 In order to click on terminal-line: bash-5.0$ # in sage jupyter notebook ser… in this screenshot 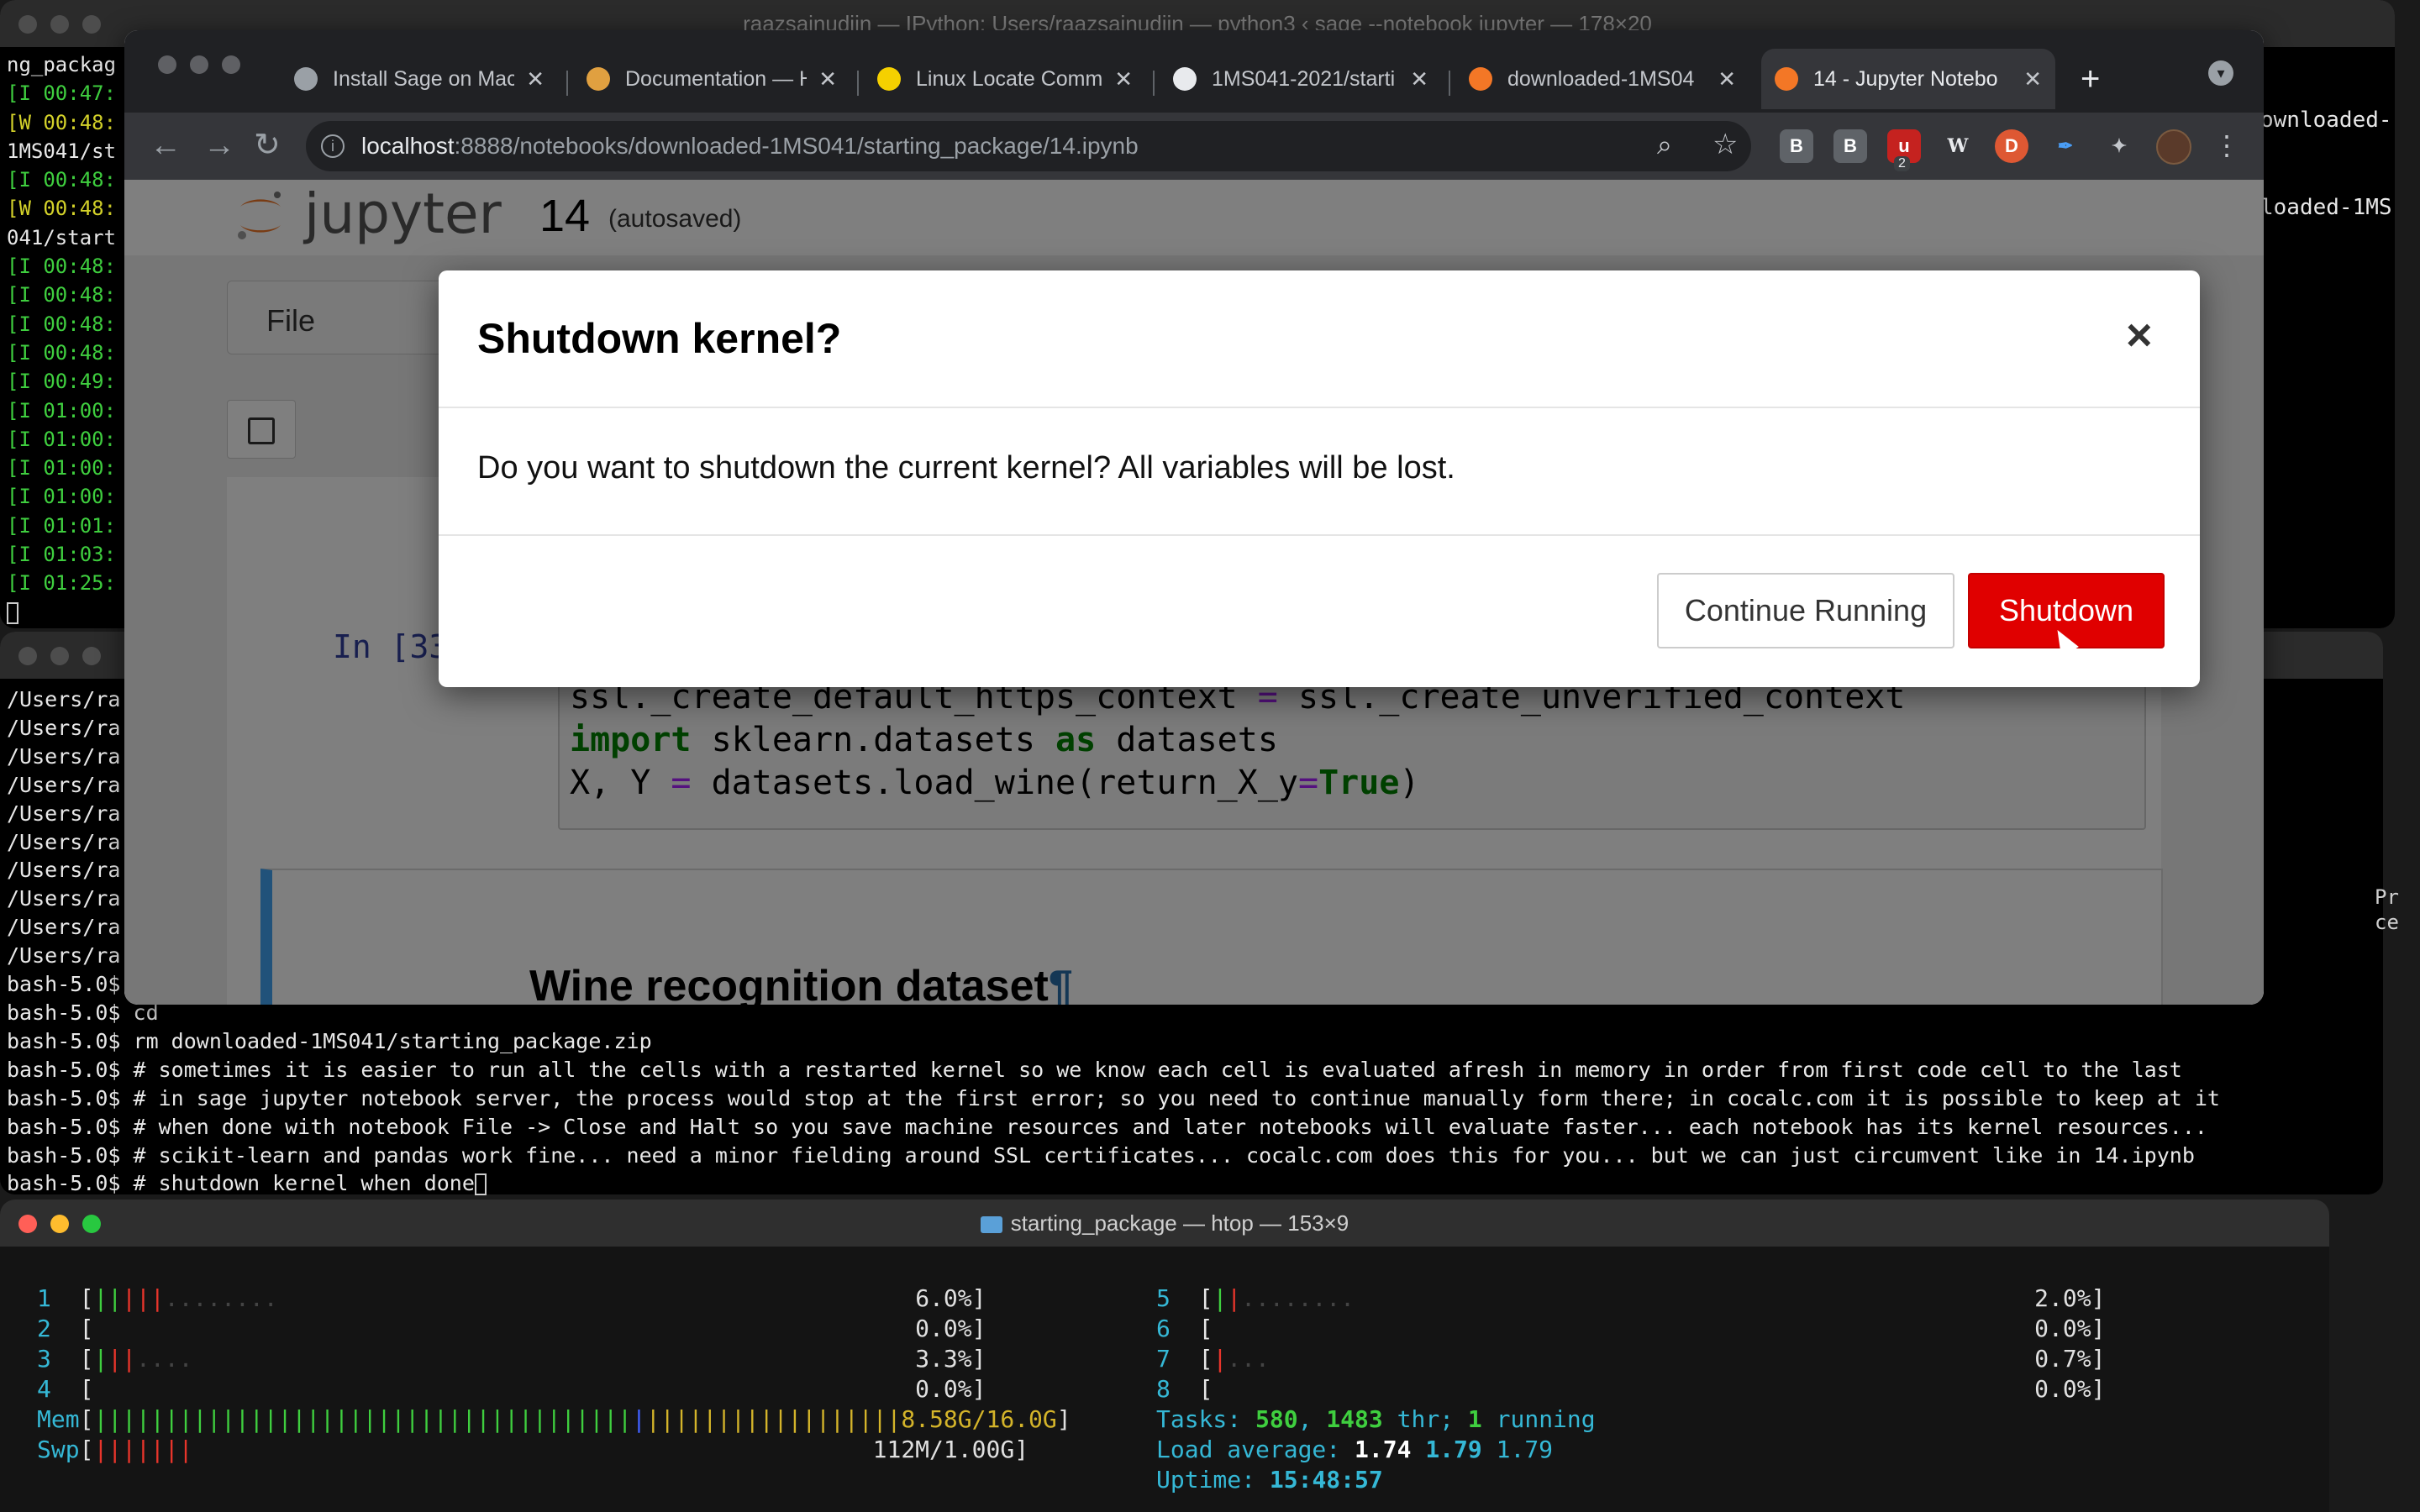, I will do `click(1113, 1097)`.